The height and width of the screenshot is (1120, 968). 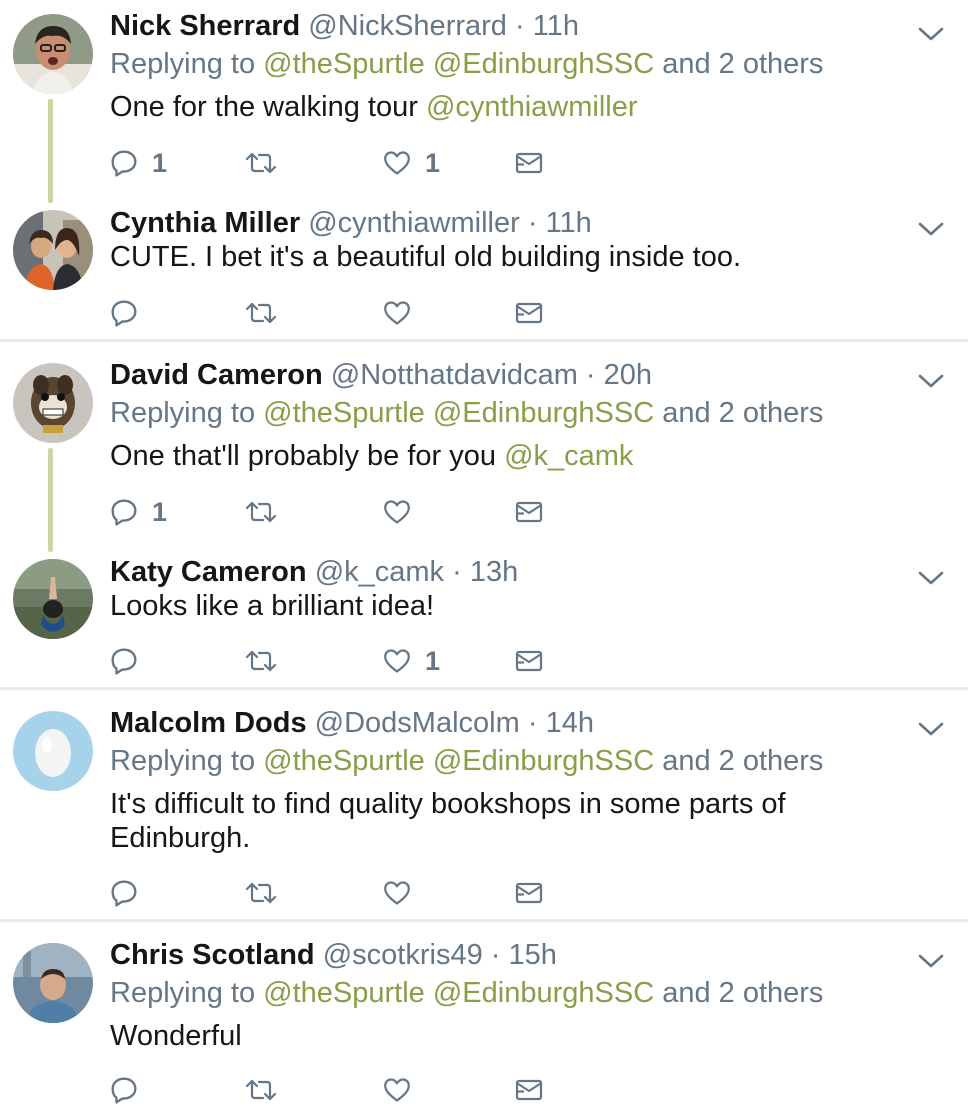 What do you see at coordinates (205, 26) in the screenshot?
I see `display-name: Nick Sherrard` at bounding box center [205, 26].